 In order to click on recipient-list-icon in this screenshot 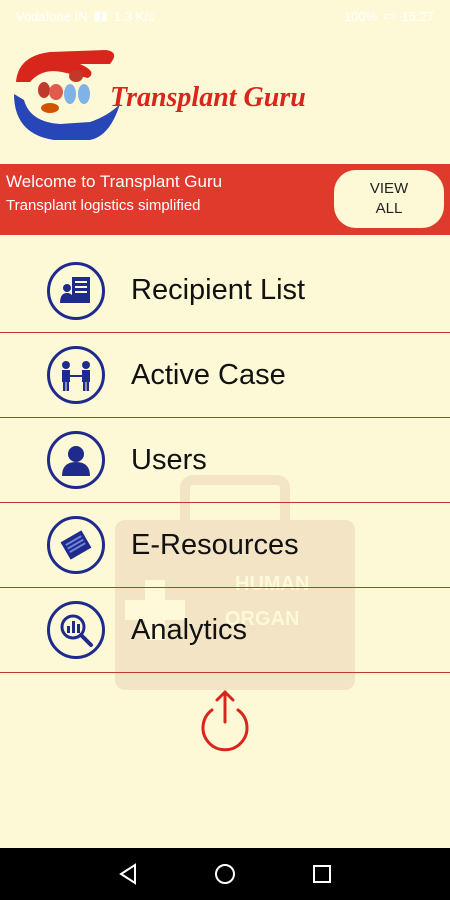, I will do `click(76, 290)`.